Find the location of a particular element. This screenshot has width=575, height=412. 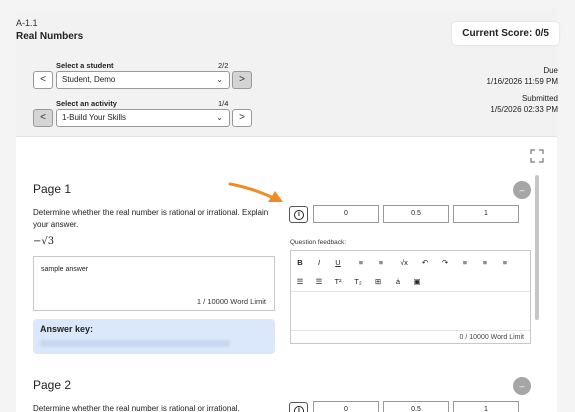

expand-icon is located at coordinates (537, 156).